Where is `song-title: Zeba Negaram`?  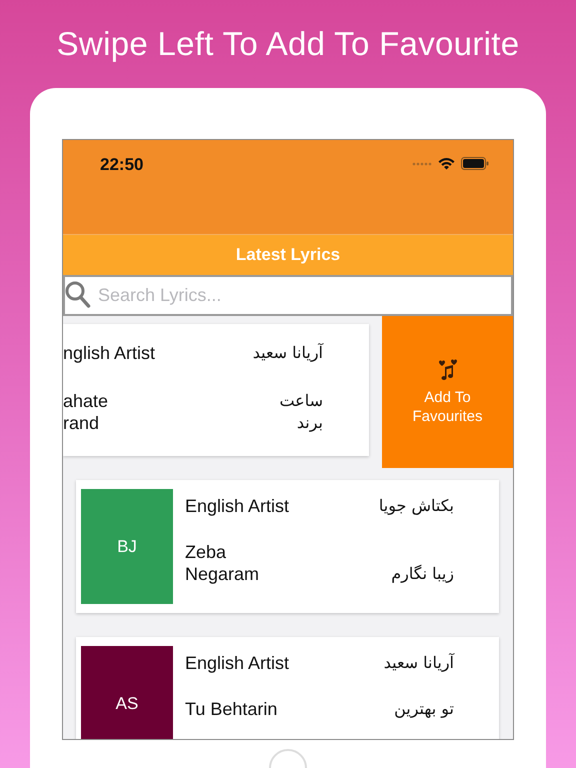 song-title: Zeba Negaram is located at coordinates (222, 563).